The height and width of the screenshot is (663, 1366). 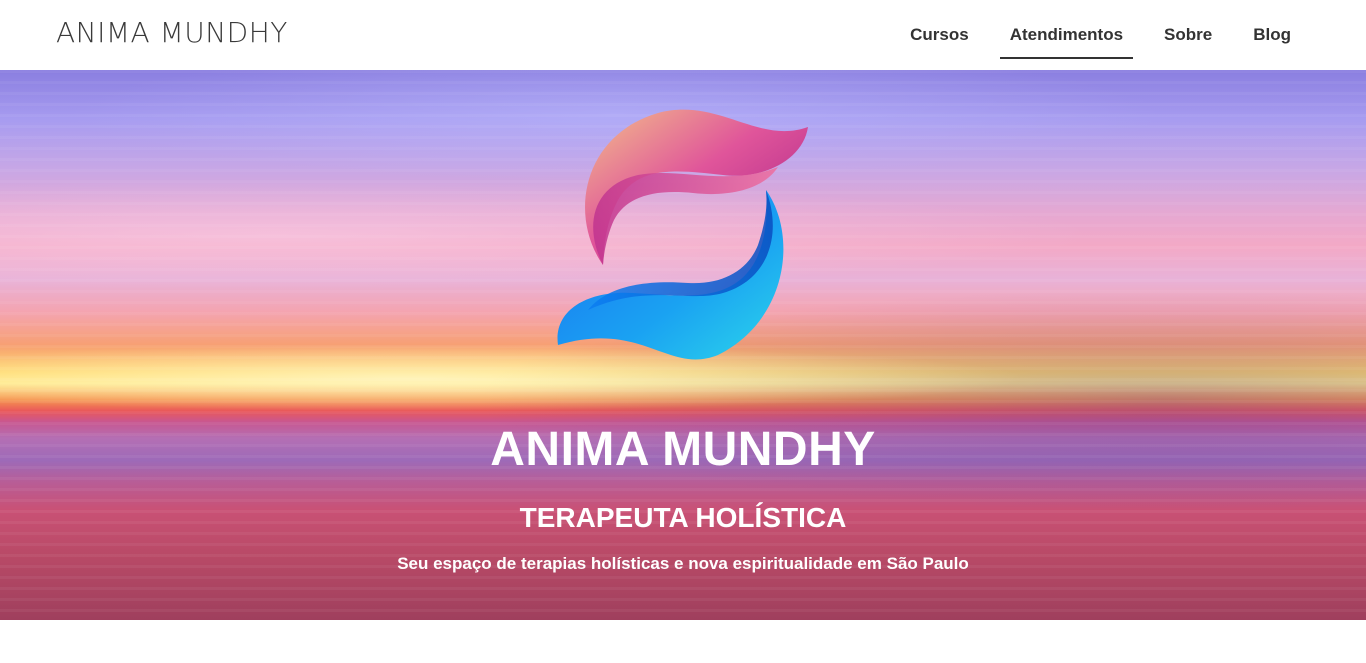 I want to click on main-nav: Cursos Atendimentos Sobre Blog, so click(x=1090, y=35).